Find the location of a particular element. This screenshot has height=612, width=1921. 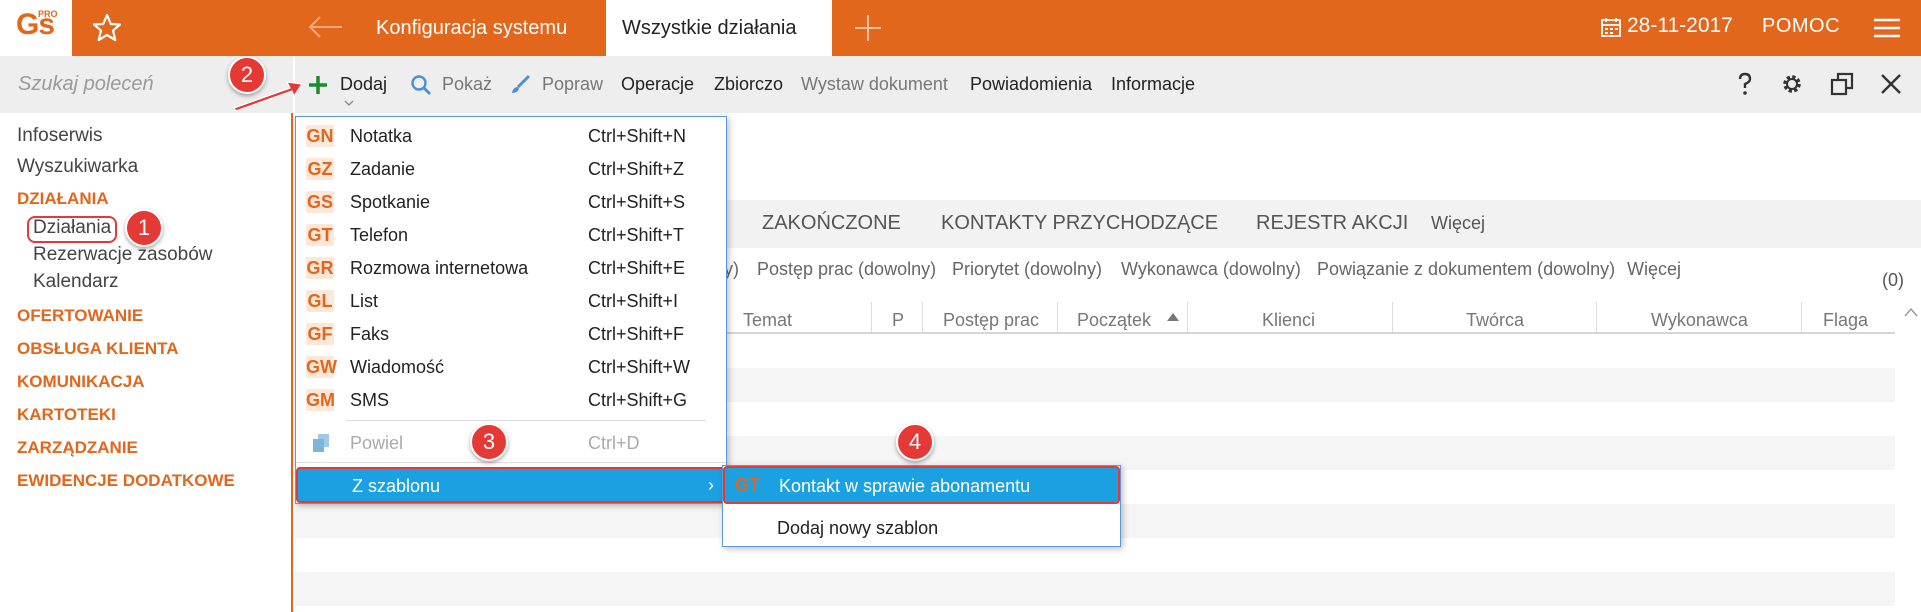

filter-priority: Priorytet (dowolny) is located at coordinates (1027, 269).